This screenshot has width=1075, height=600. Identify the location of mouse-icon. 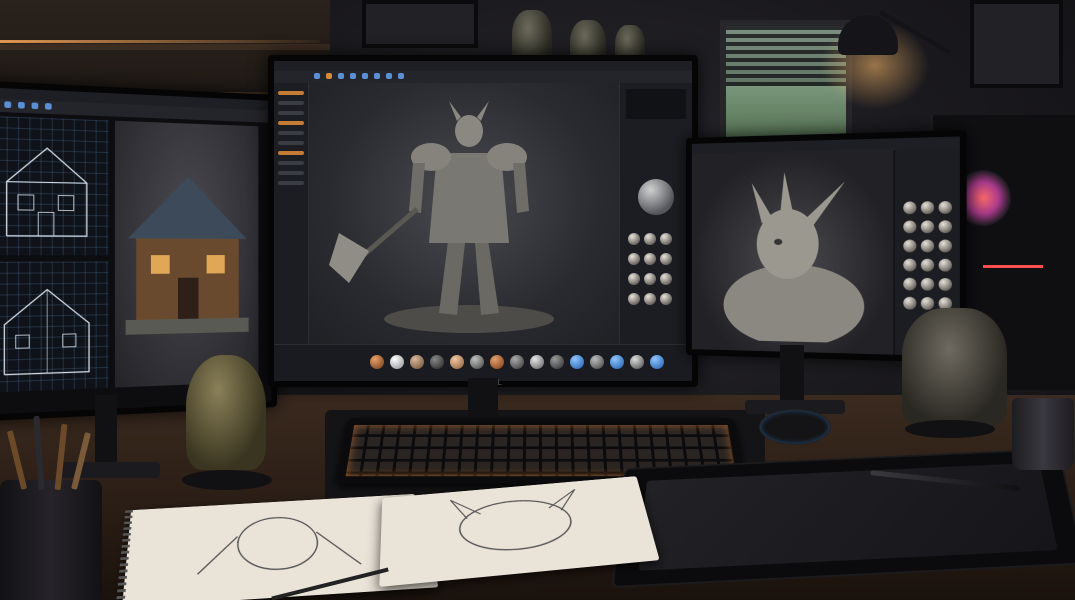
(795, 427).